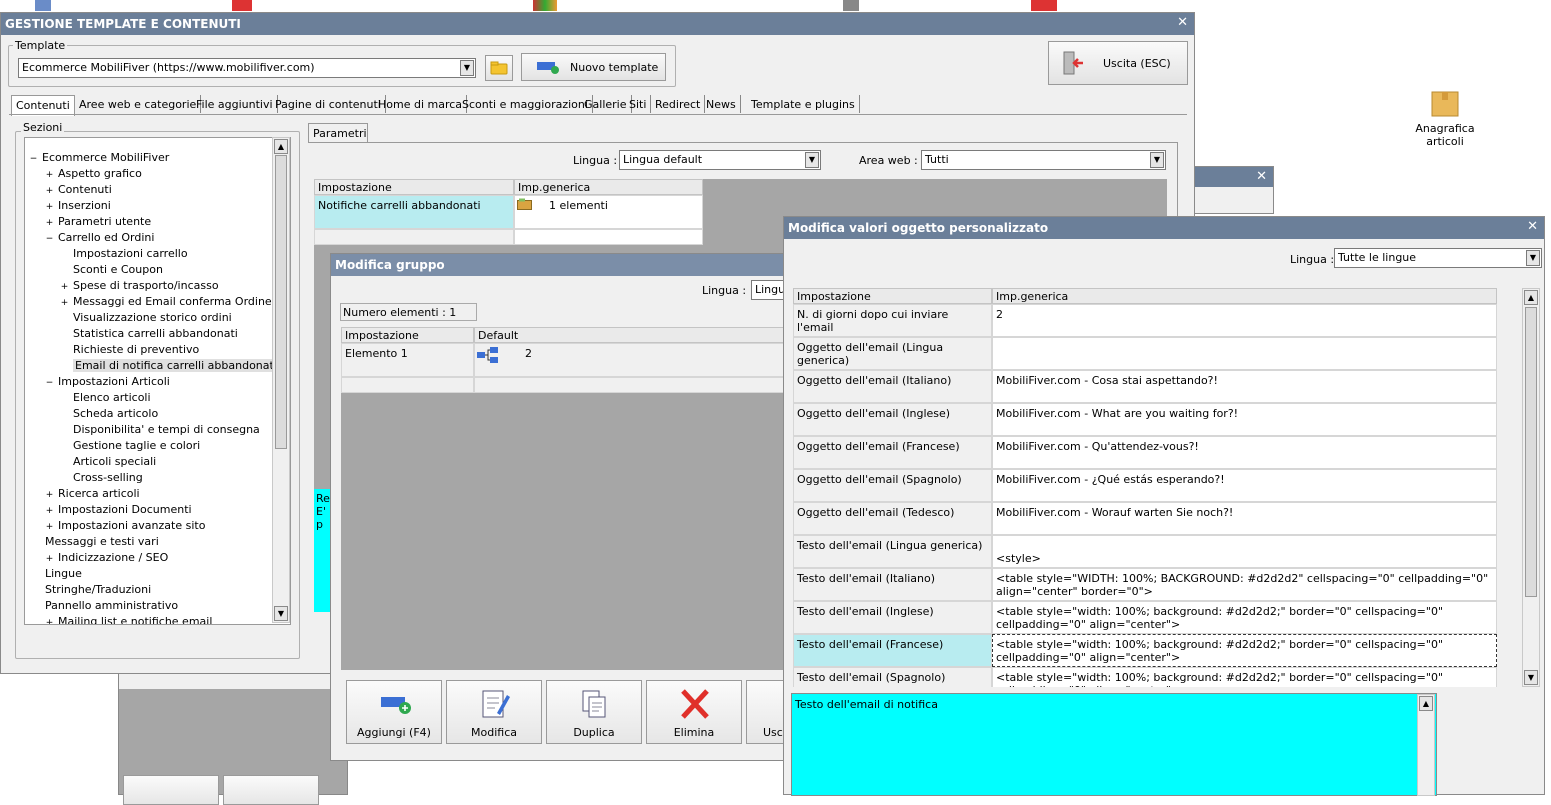 The height and width of the screenshot is (805, 1551). I want to click on tab-2: File aggiuntivi, so click(235, 104).